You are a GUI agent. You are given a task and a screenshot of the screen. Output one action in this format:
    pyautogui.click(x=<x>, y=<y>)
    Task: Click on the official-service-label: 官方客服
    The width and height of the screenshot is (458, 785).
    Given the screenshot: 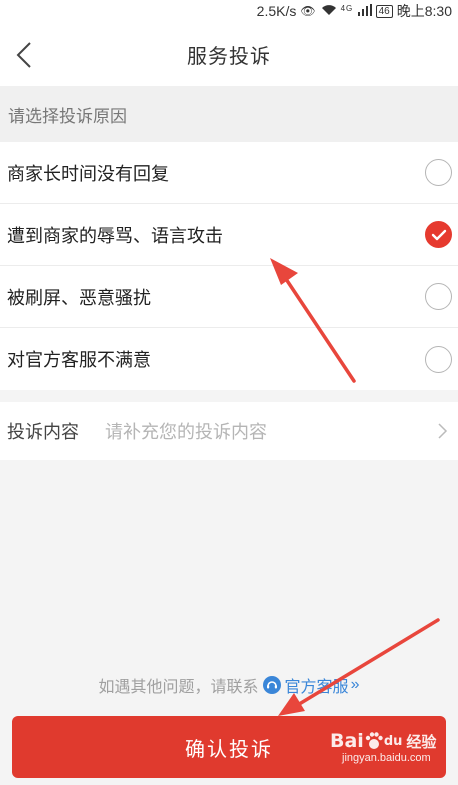 What is the action you would take?
    pyautogui.click(x=316, y=687)
    